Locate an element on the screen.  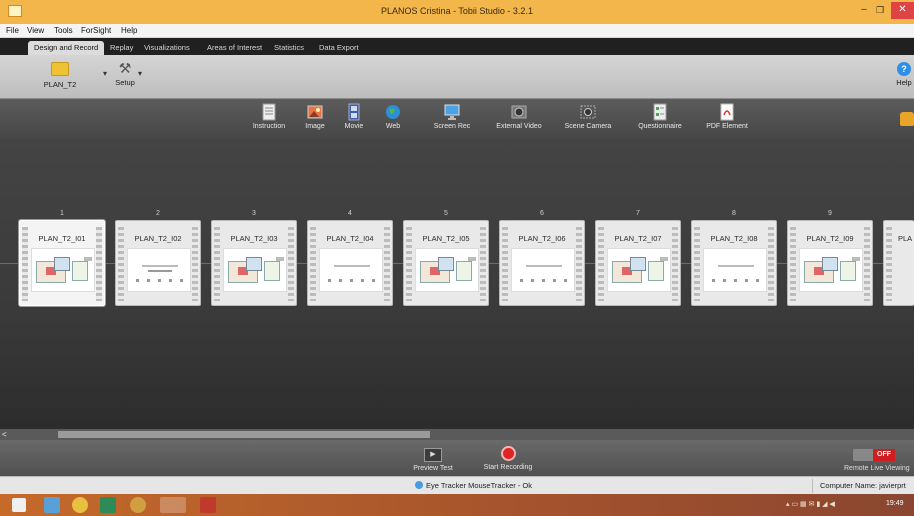
slide-card: PLAN_T2_I04 is located at coordinates (350, 263).